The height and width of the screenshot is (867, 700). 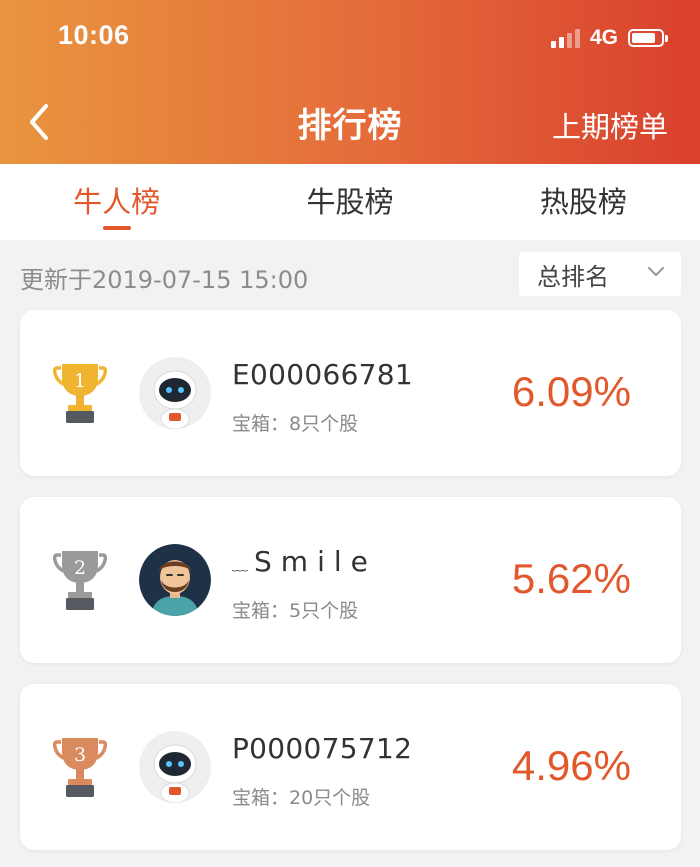 I want to click on tab-expert-ranking: 牛人榜, so click(x=116, y=202).